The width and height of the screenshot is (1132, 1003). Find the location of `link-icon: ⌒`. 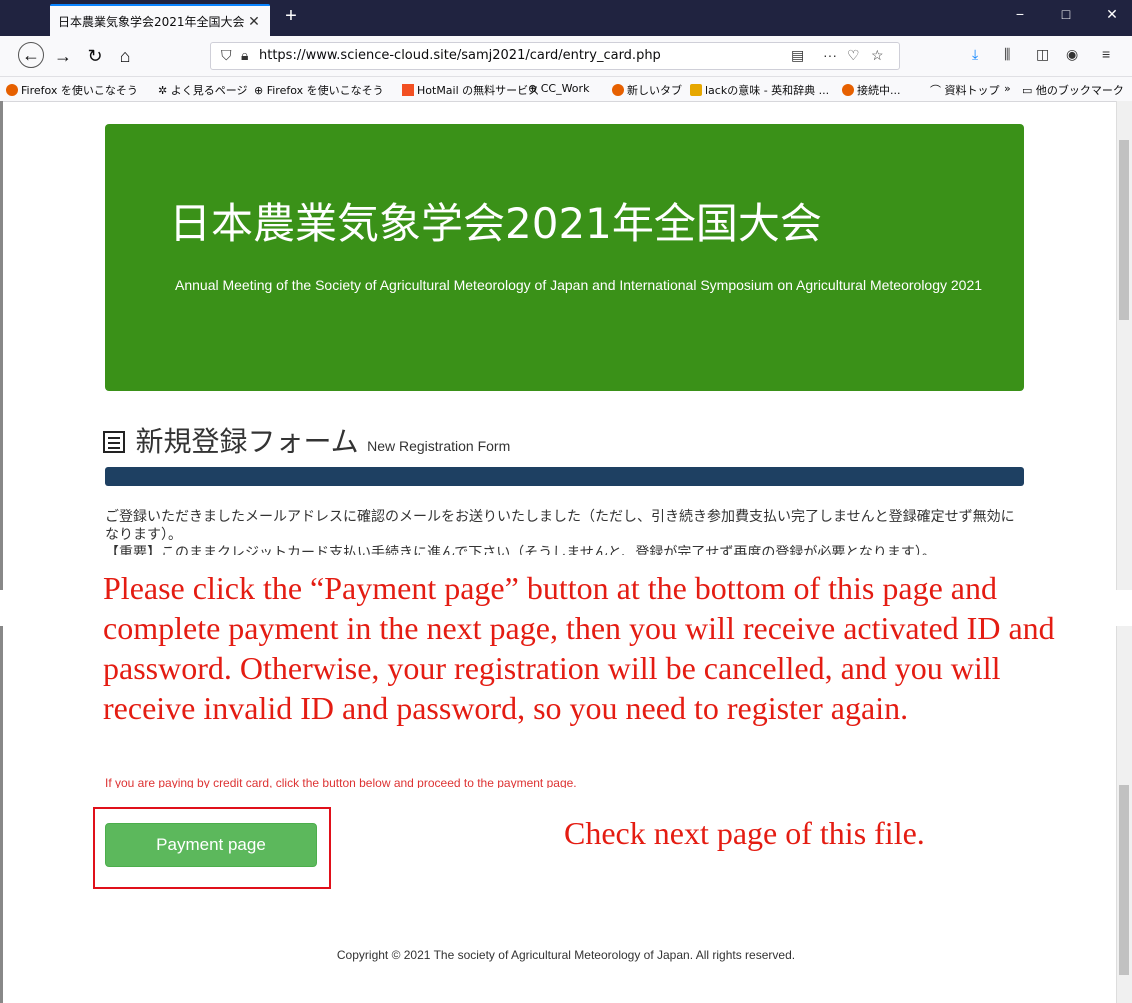

link-icon: ⌒ is located at coordinates (937, 90).